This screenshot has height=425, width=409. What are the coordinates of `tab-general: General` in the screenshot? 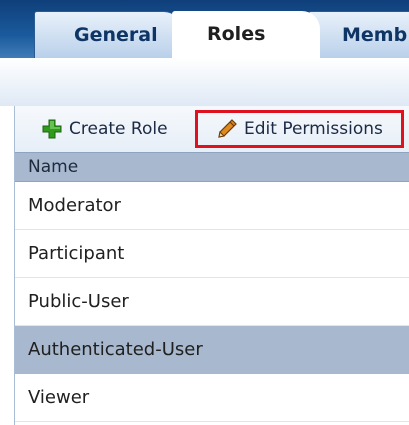 It's located at (108, 34).